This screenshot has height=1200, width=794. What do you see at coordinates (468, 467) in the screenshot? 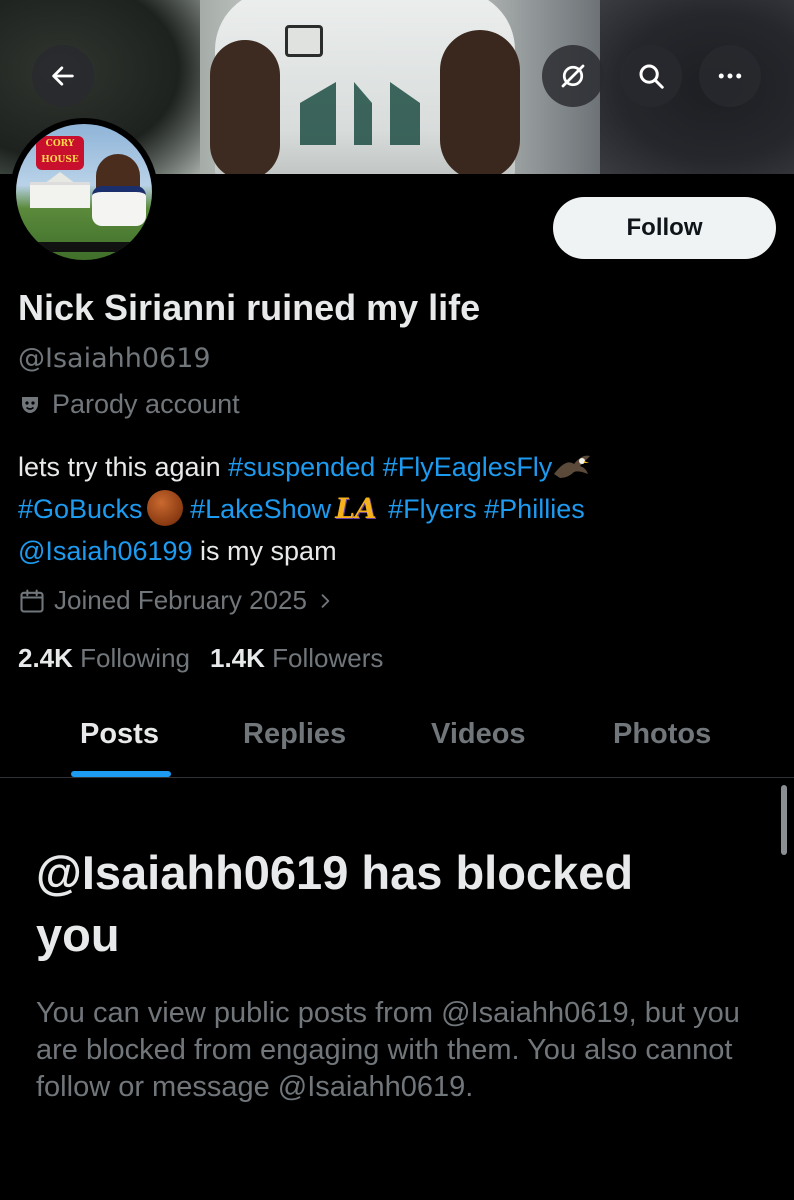
I see `hashtag-flyeaglesfly: #FlyEaglesFly` at bounding box center [468, 467].